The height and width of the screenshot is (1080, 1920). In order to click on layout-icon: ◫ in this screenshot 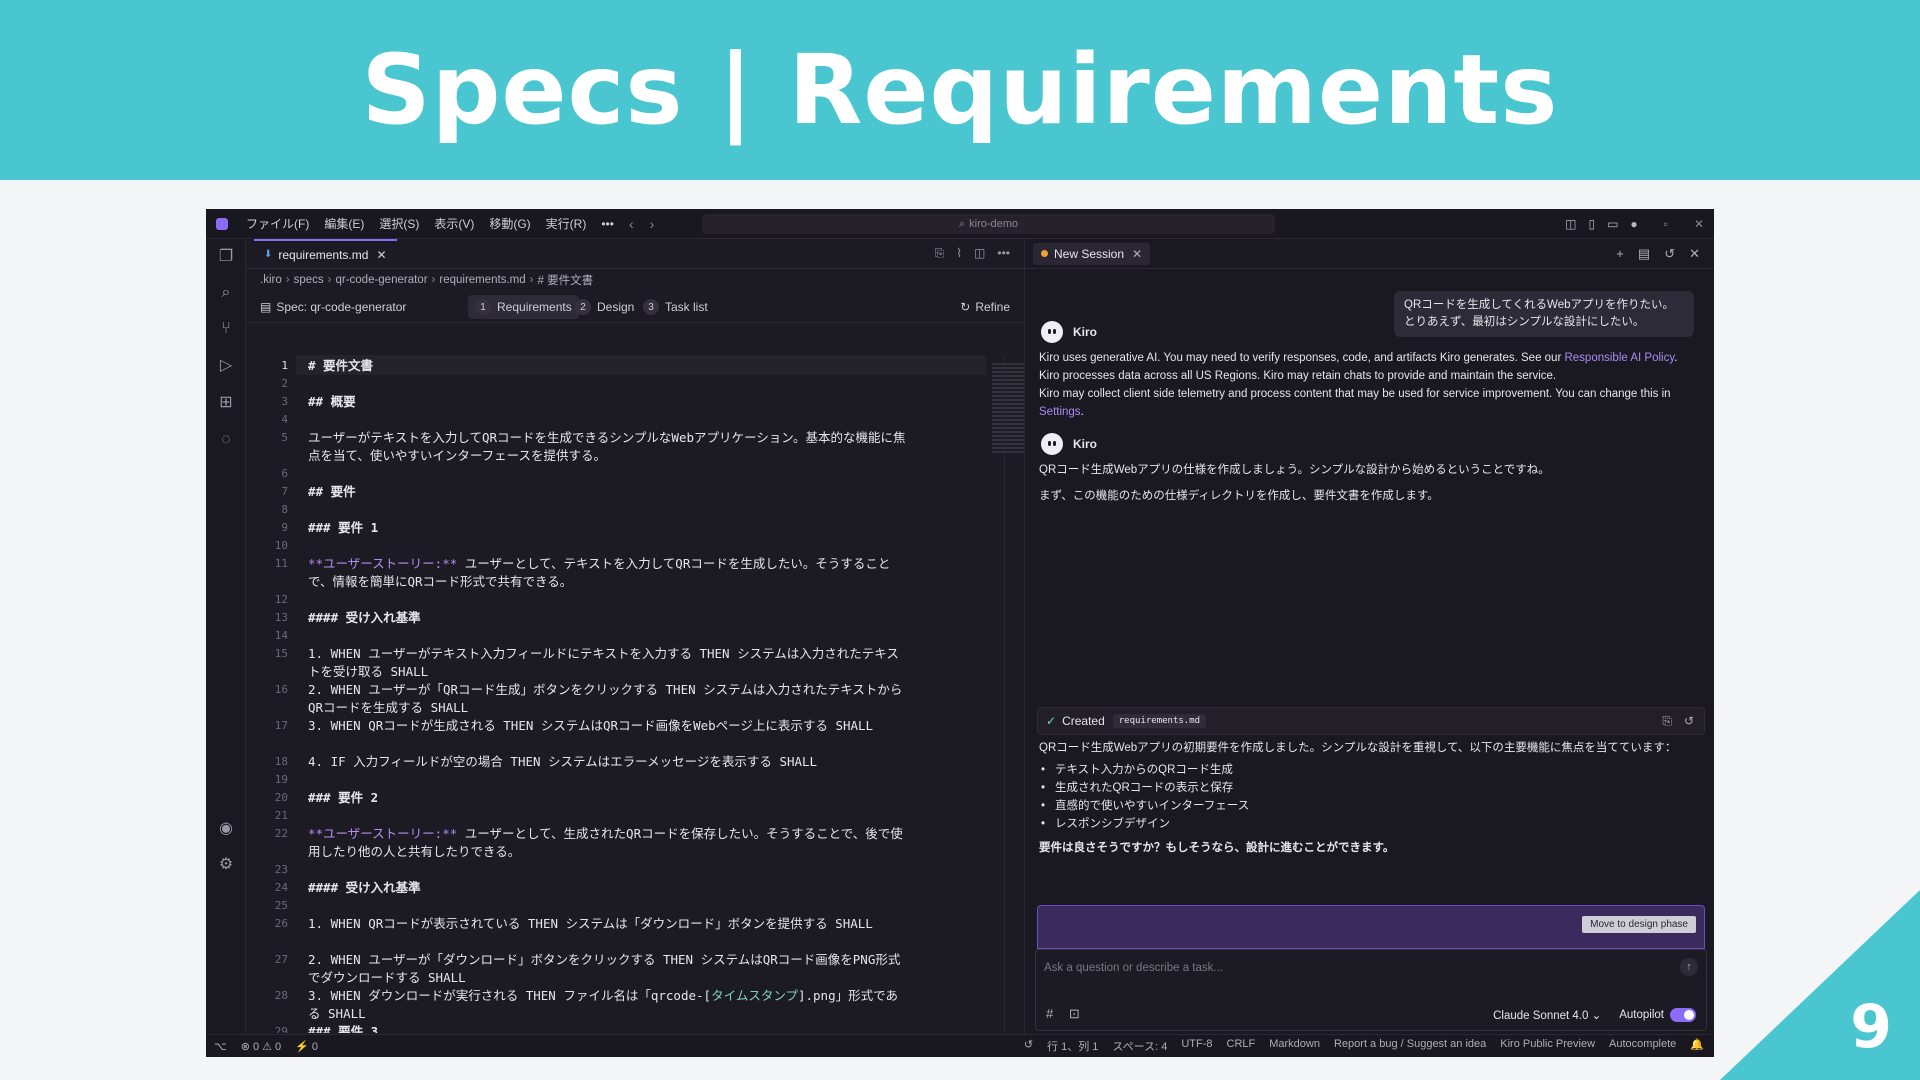, I will do `click(1570, 224)`.